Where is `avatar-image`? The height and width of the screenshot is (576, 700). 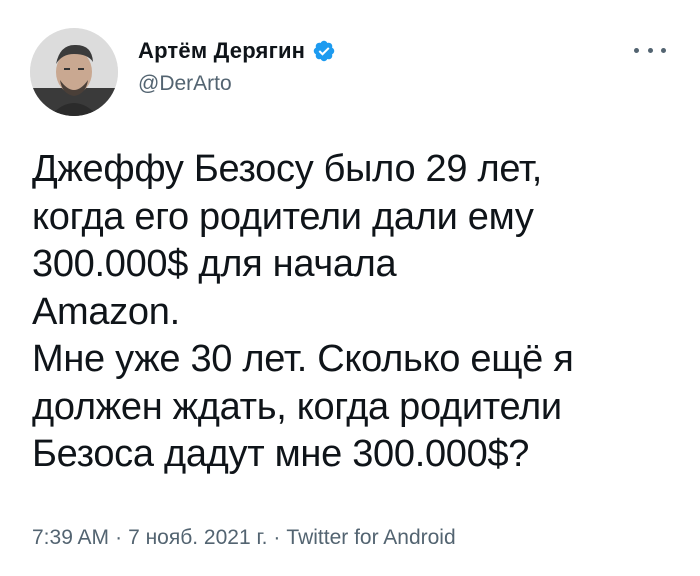 avatar-image is located at coordinates (74, 72).